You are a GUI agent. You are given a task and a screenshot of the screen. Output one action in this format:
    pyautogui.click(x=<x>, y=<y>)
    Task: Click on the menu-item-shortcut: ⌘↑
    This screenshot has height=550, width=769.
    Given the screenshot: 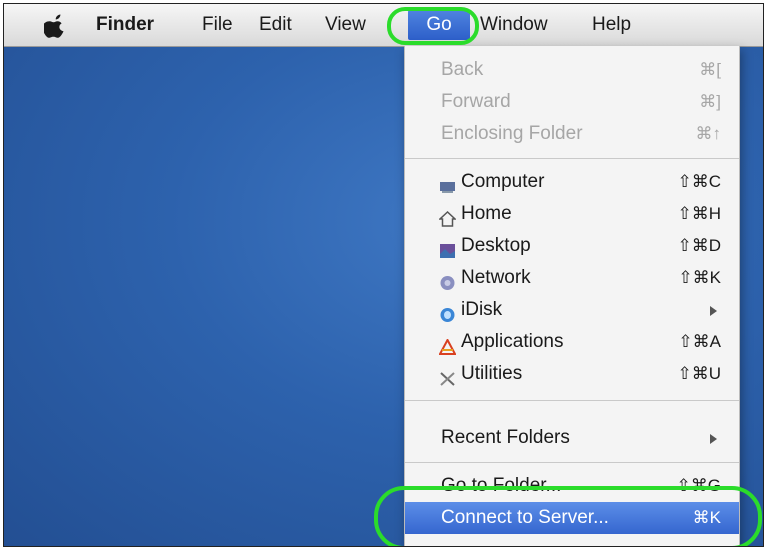 What is the action you would take?
    pyautogui.click(x=708, y=133)
    